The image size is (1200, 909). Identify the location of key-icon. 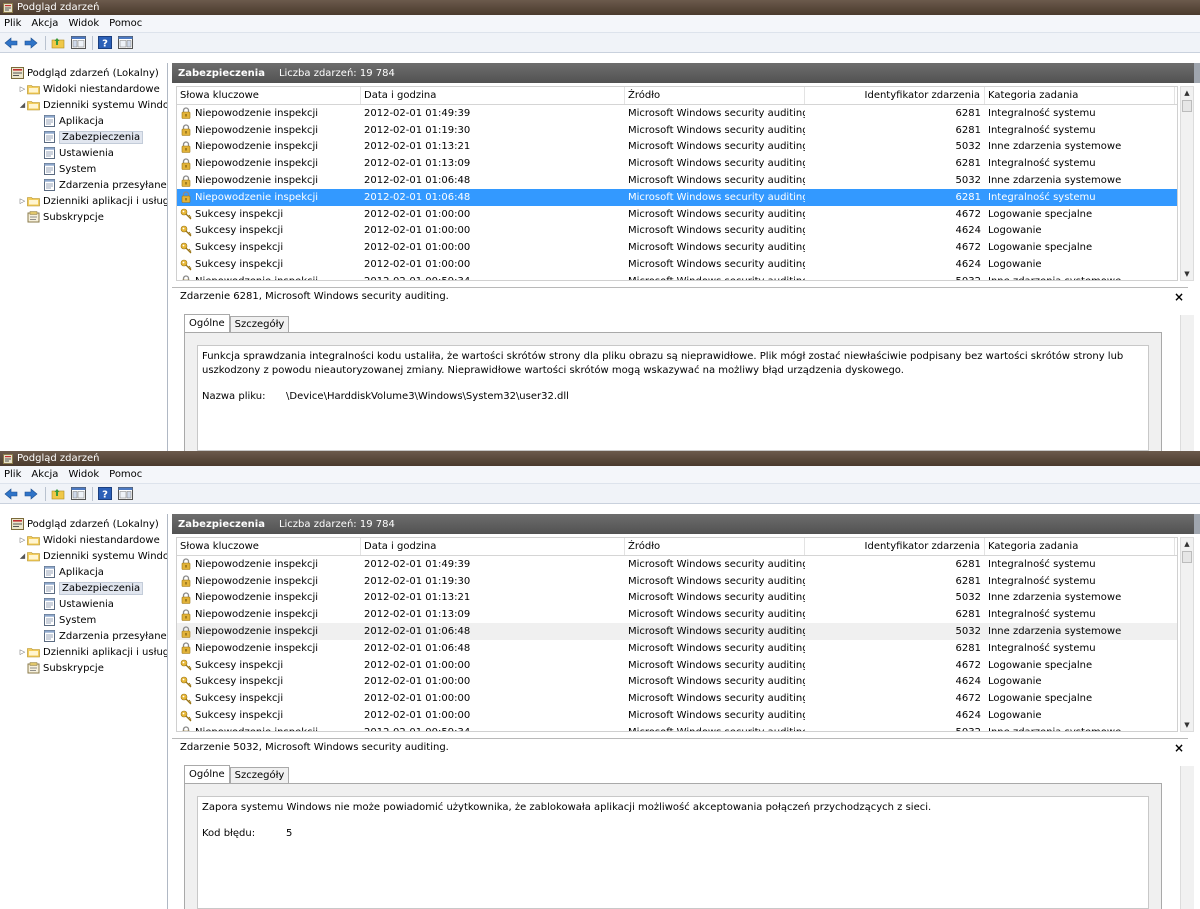
(186, 699).